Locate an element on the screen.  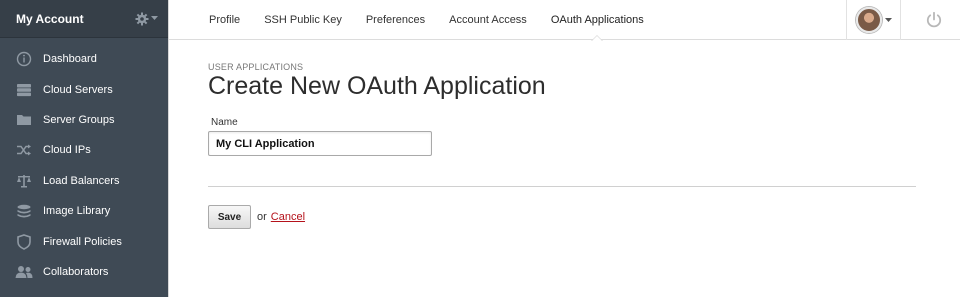
gear-icon is located at coordinates (142, 18).